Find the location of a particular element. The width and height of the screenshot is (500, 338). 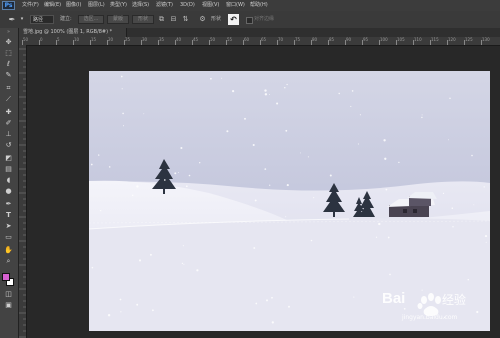

hand-icon: ✋ is located at coordinates (8, 250).